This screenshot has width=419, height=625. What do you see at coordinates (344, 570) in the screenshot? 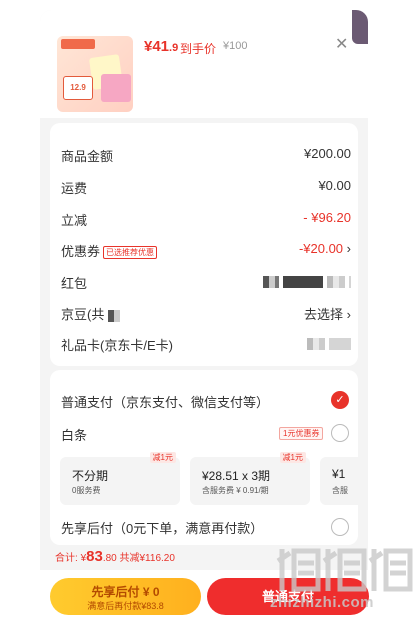
I see `watermark-logo` at bounding box center [344, 570].